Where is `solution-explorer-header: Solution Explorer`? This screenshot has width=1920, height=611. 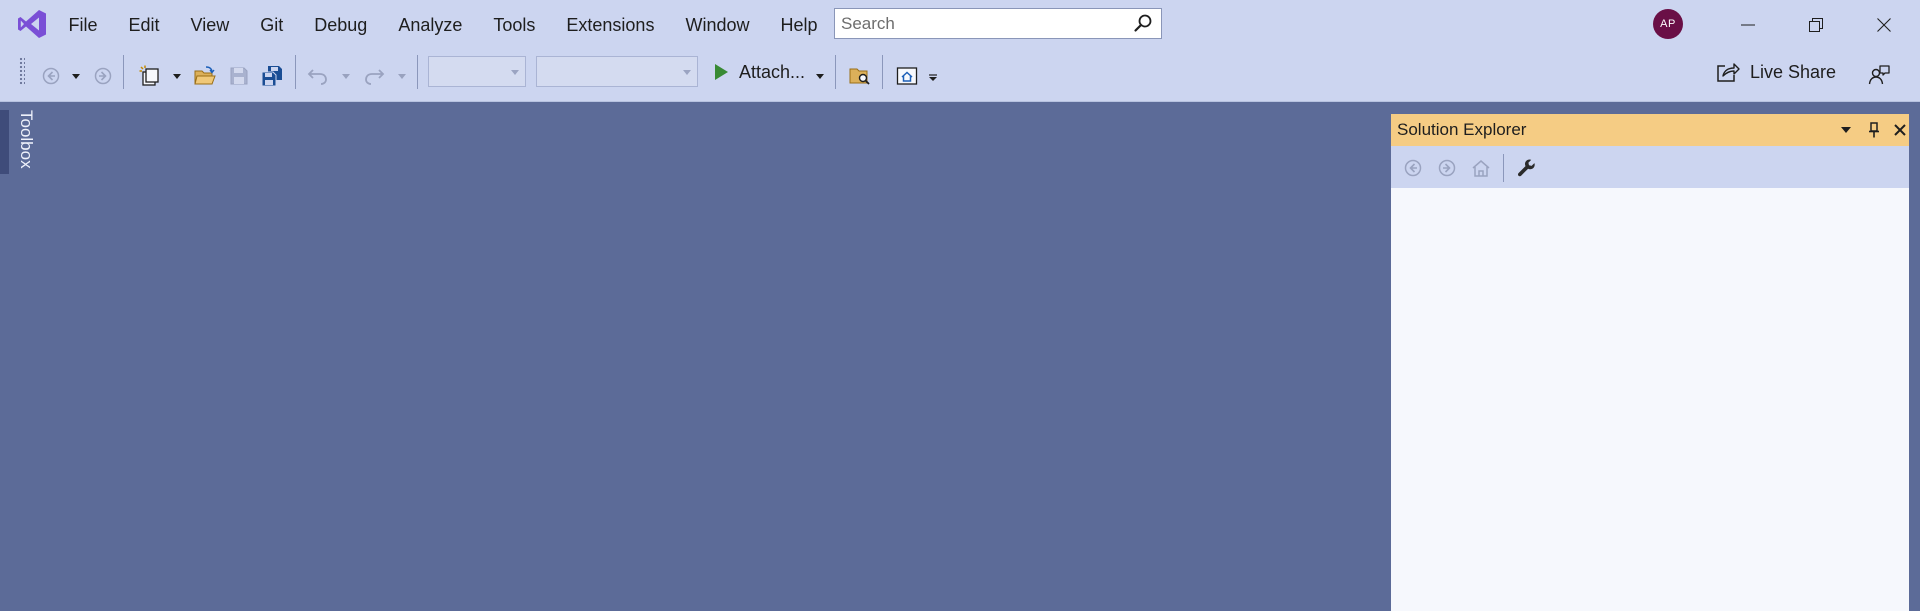
solution-explorer-header: Solution Explorer is located at coordinates (1650, 130).